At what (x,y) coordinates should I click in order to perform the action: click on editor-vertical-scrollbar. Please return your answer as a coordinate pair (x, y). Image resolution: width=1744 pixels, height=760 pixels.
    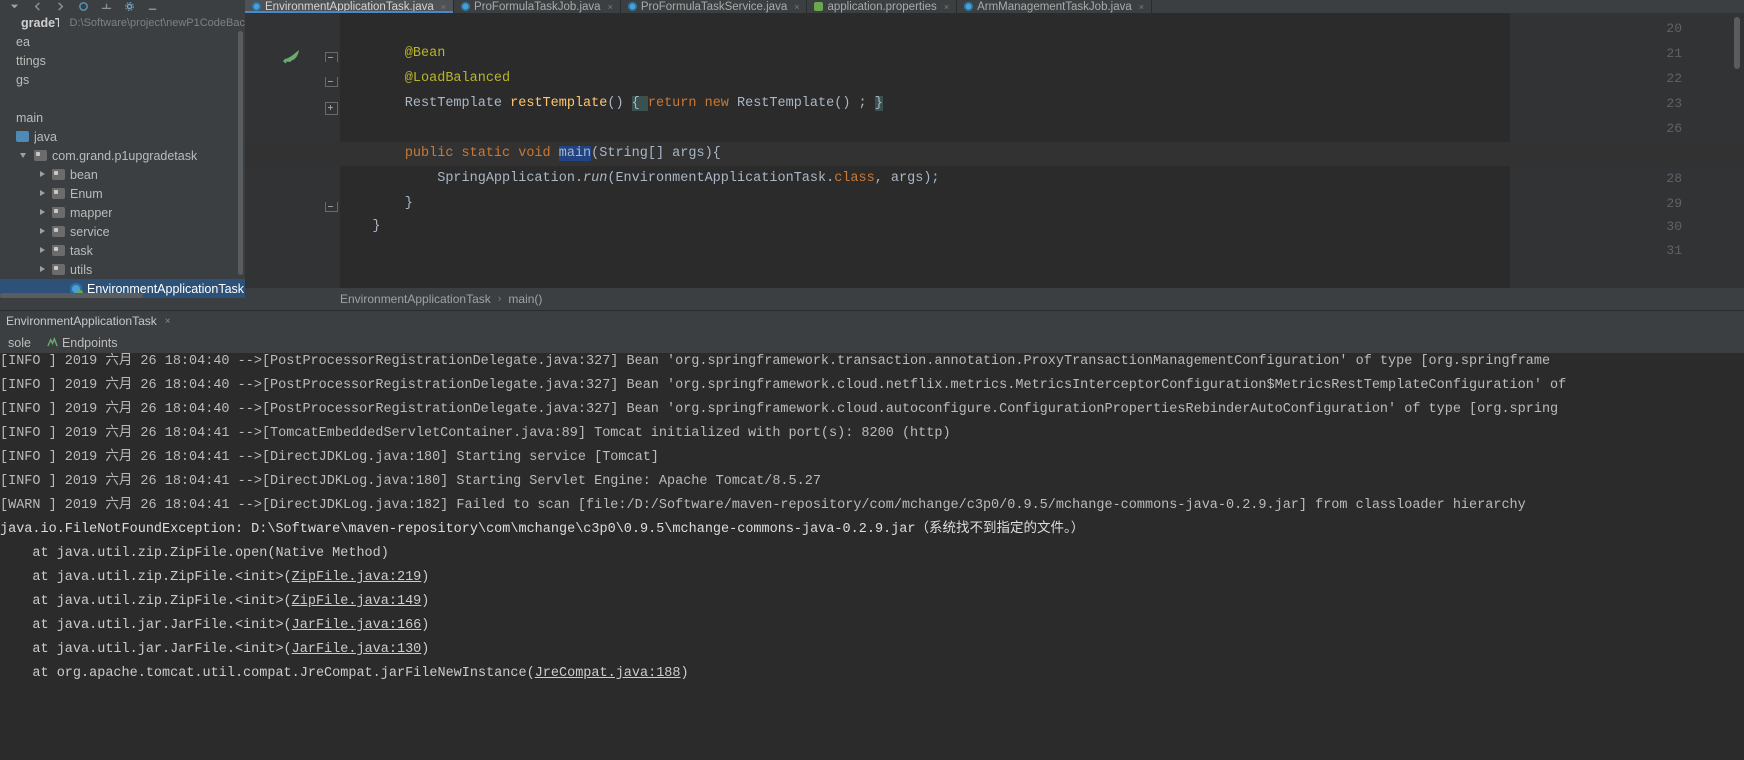
    Looking at the image, I should click on (1737, 43).